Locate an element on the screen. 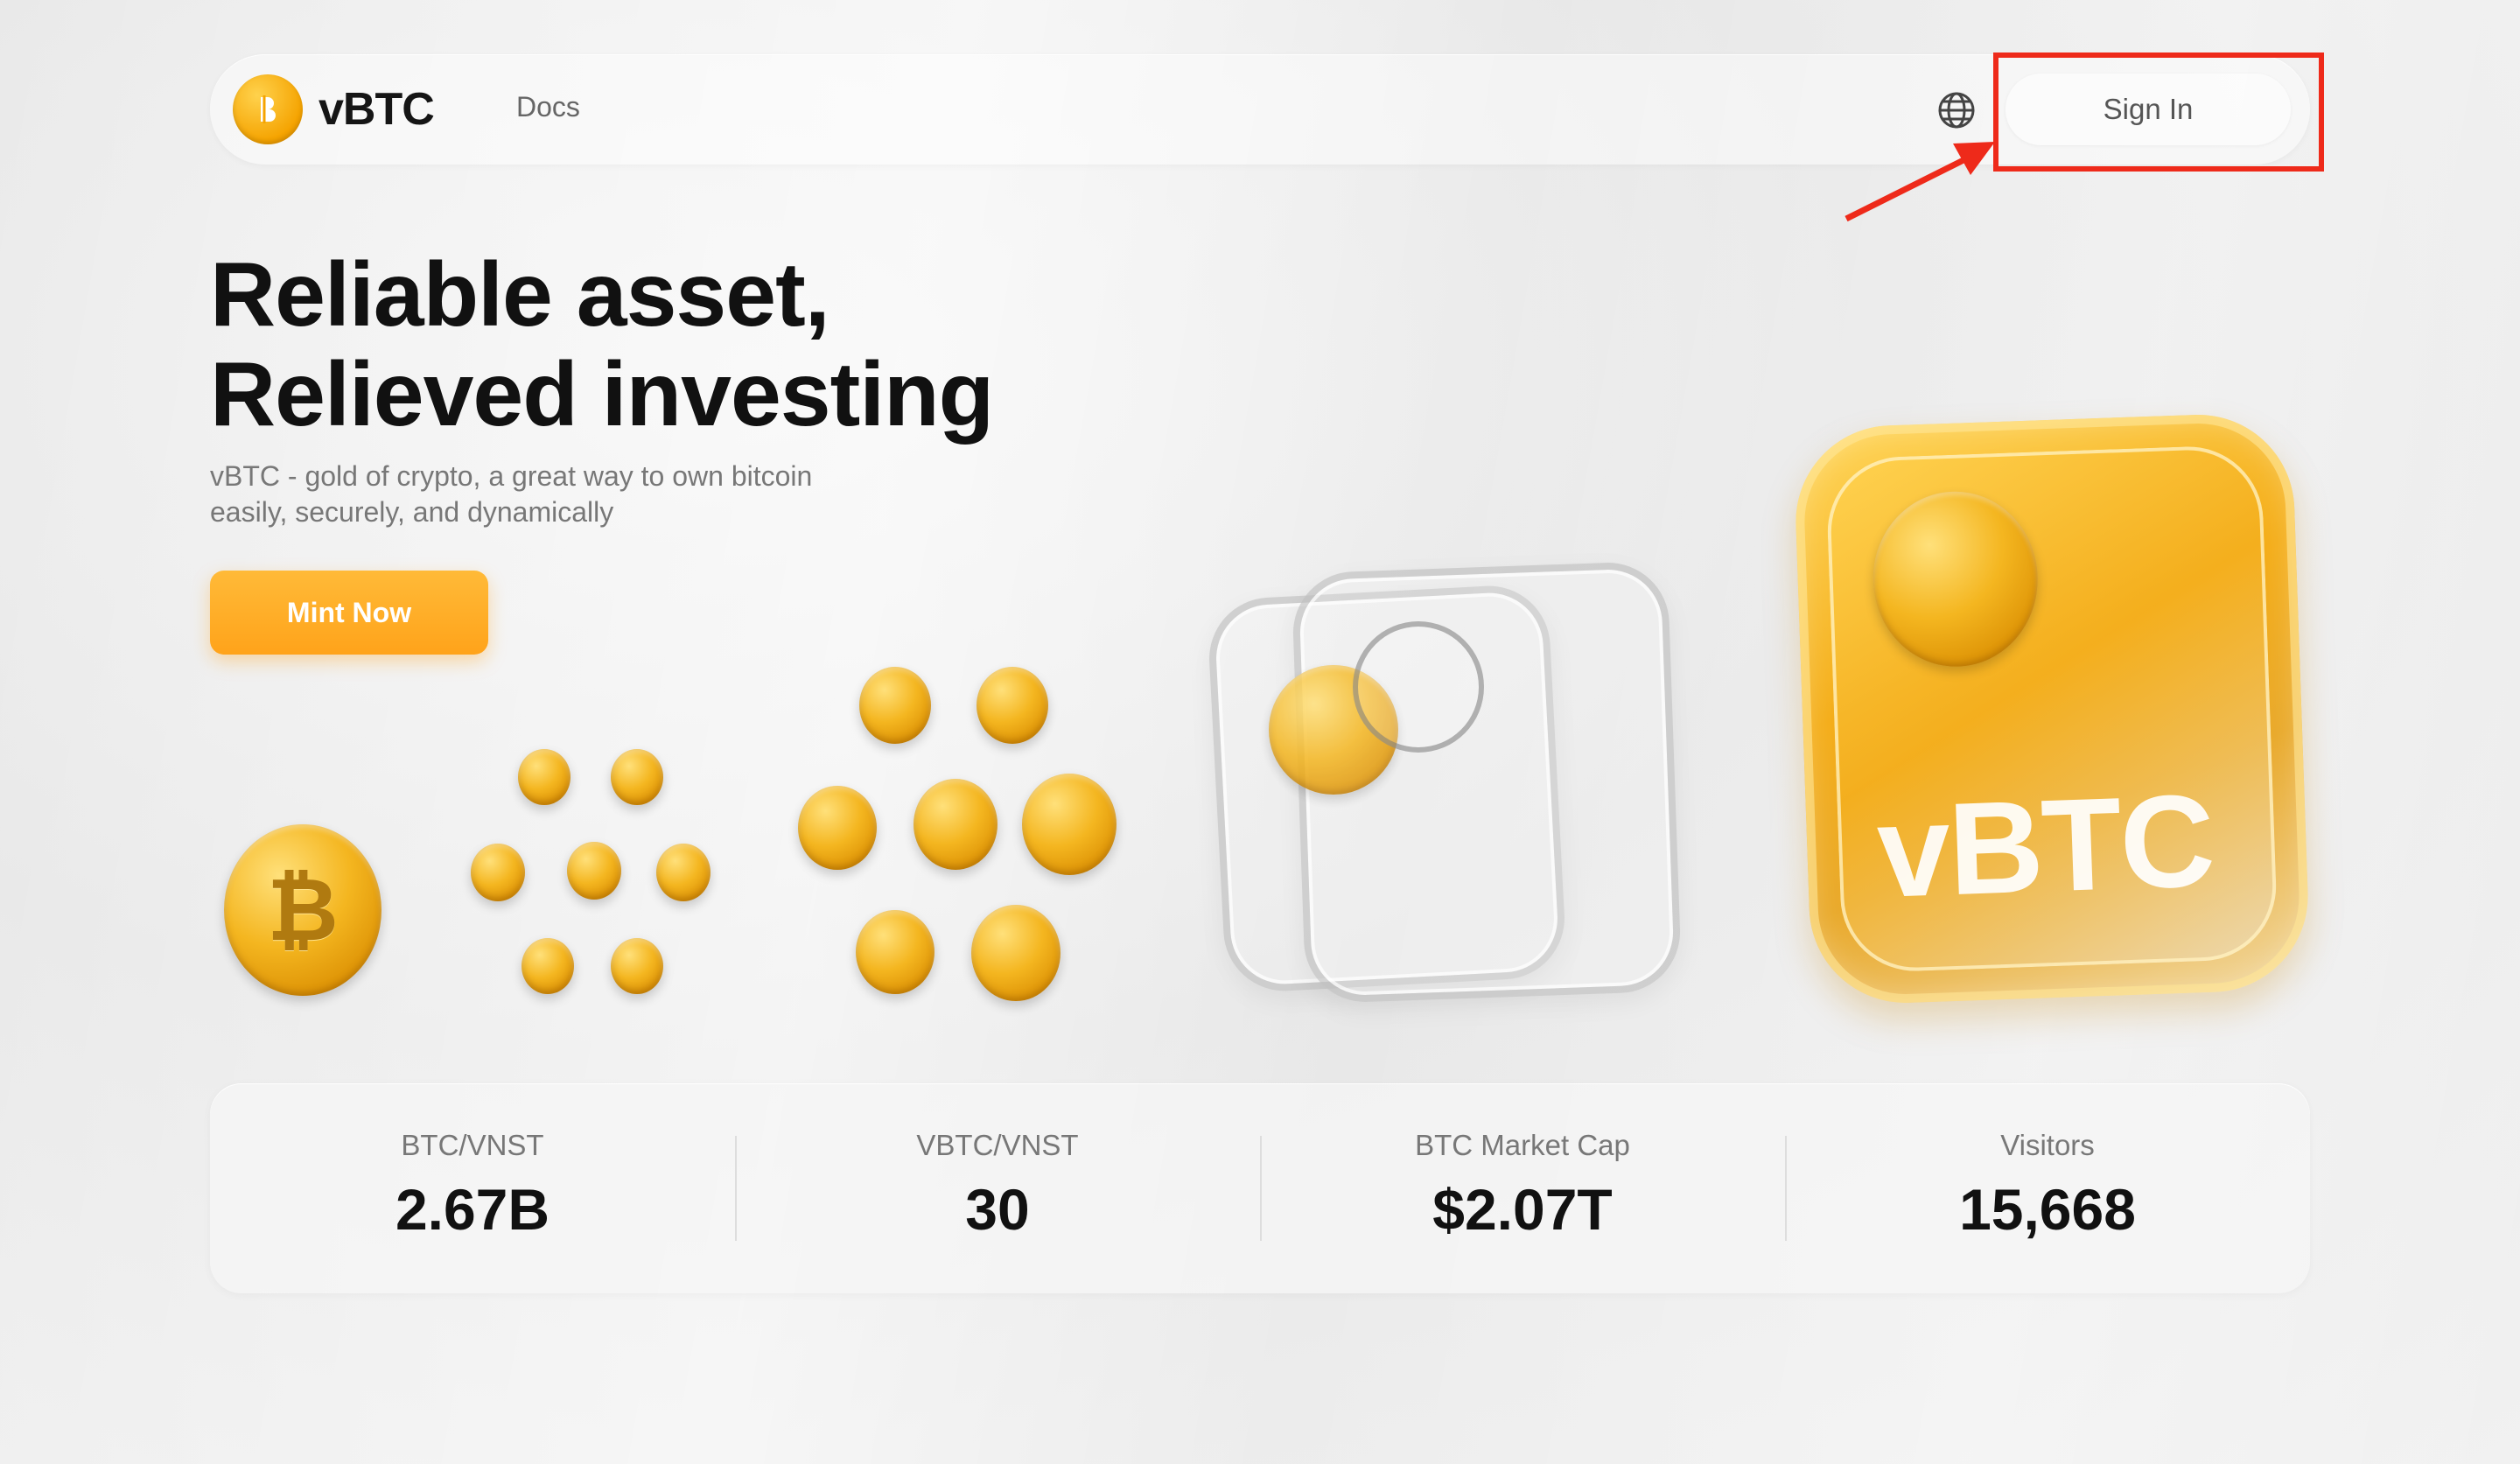  brand-logo: vBTC is located at coordinates (334, 109).